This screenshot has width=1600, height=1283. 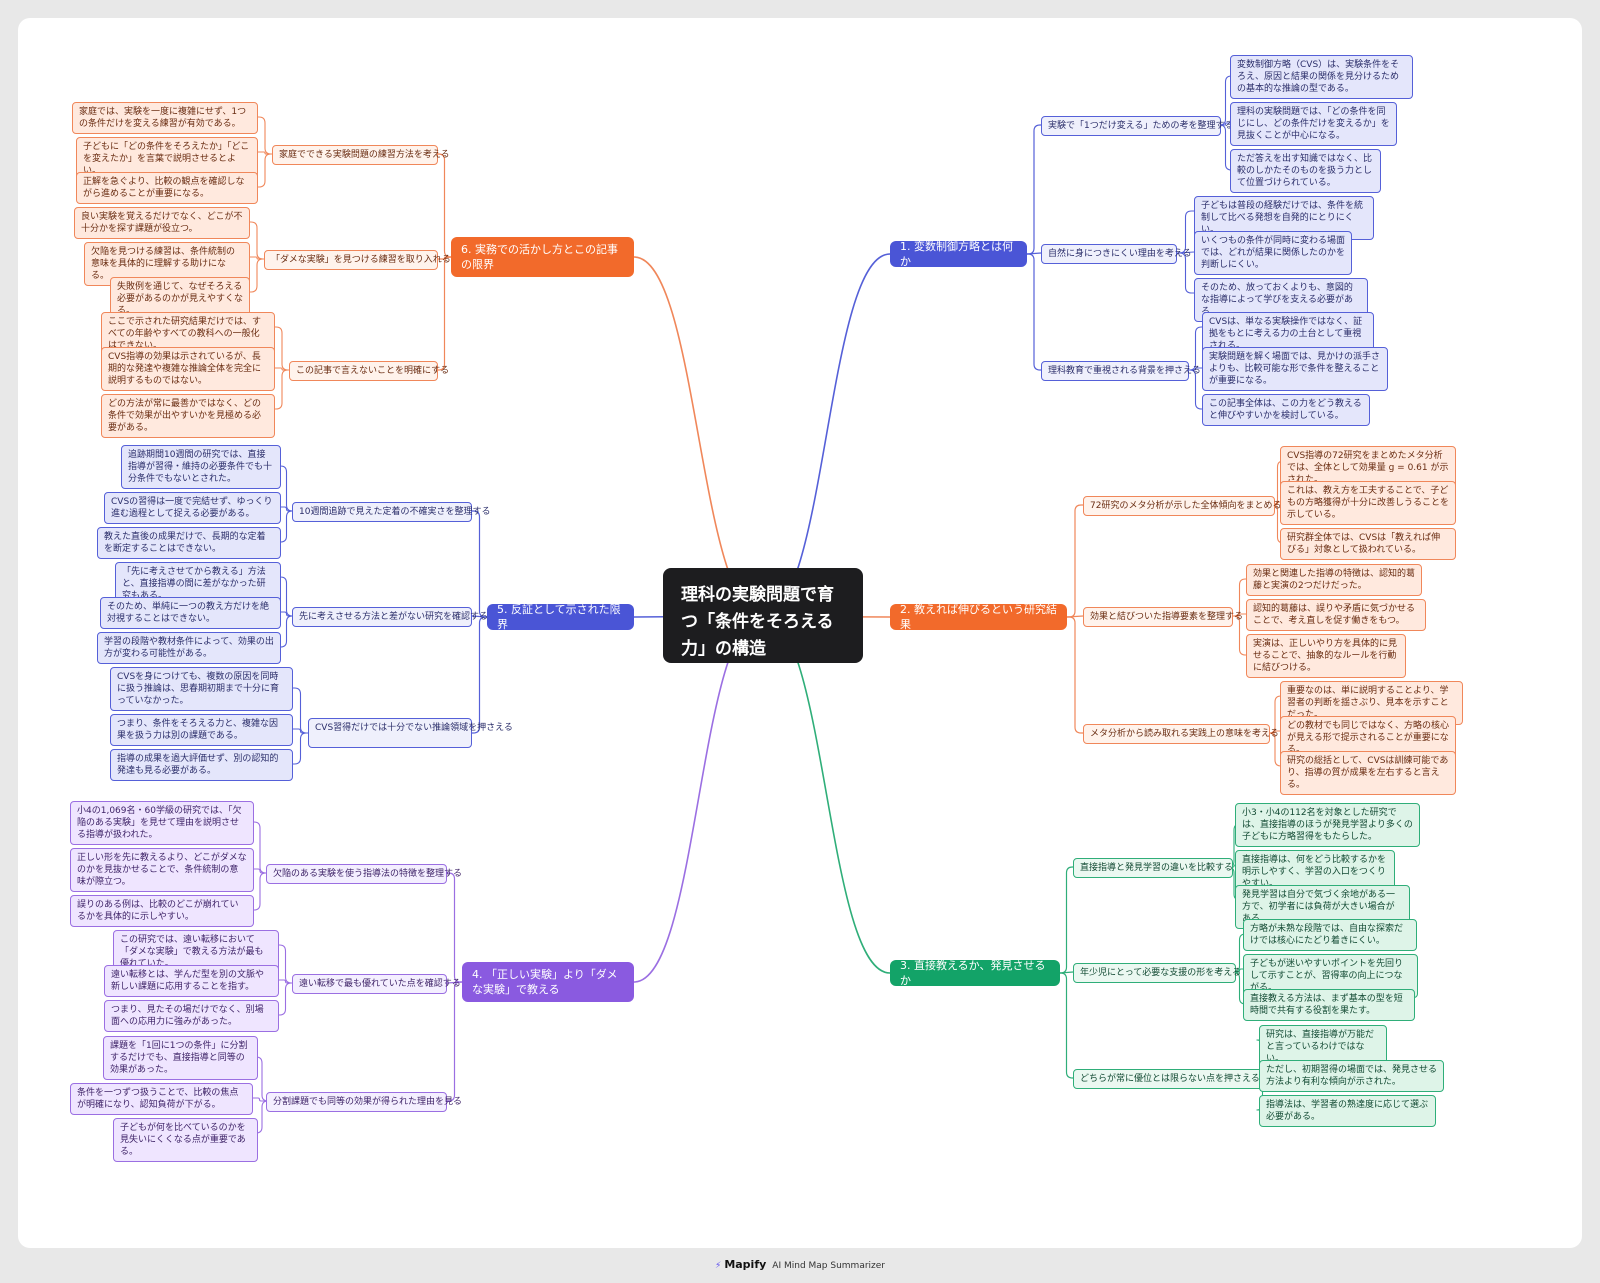 What do you see at coordinates (763, 615) in the screenshot?
I see `root-topic: 理科の実験問題で育つ「条件をそろえる力」の構造` at bounding box center [763, 615].